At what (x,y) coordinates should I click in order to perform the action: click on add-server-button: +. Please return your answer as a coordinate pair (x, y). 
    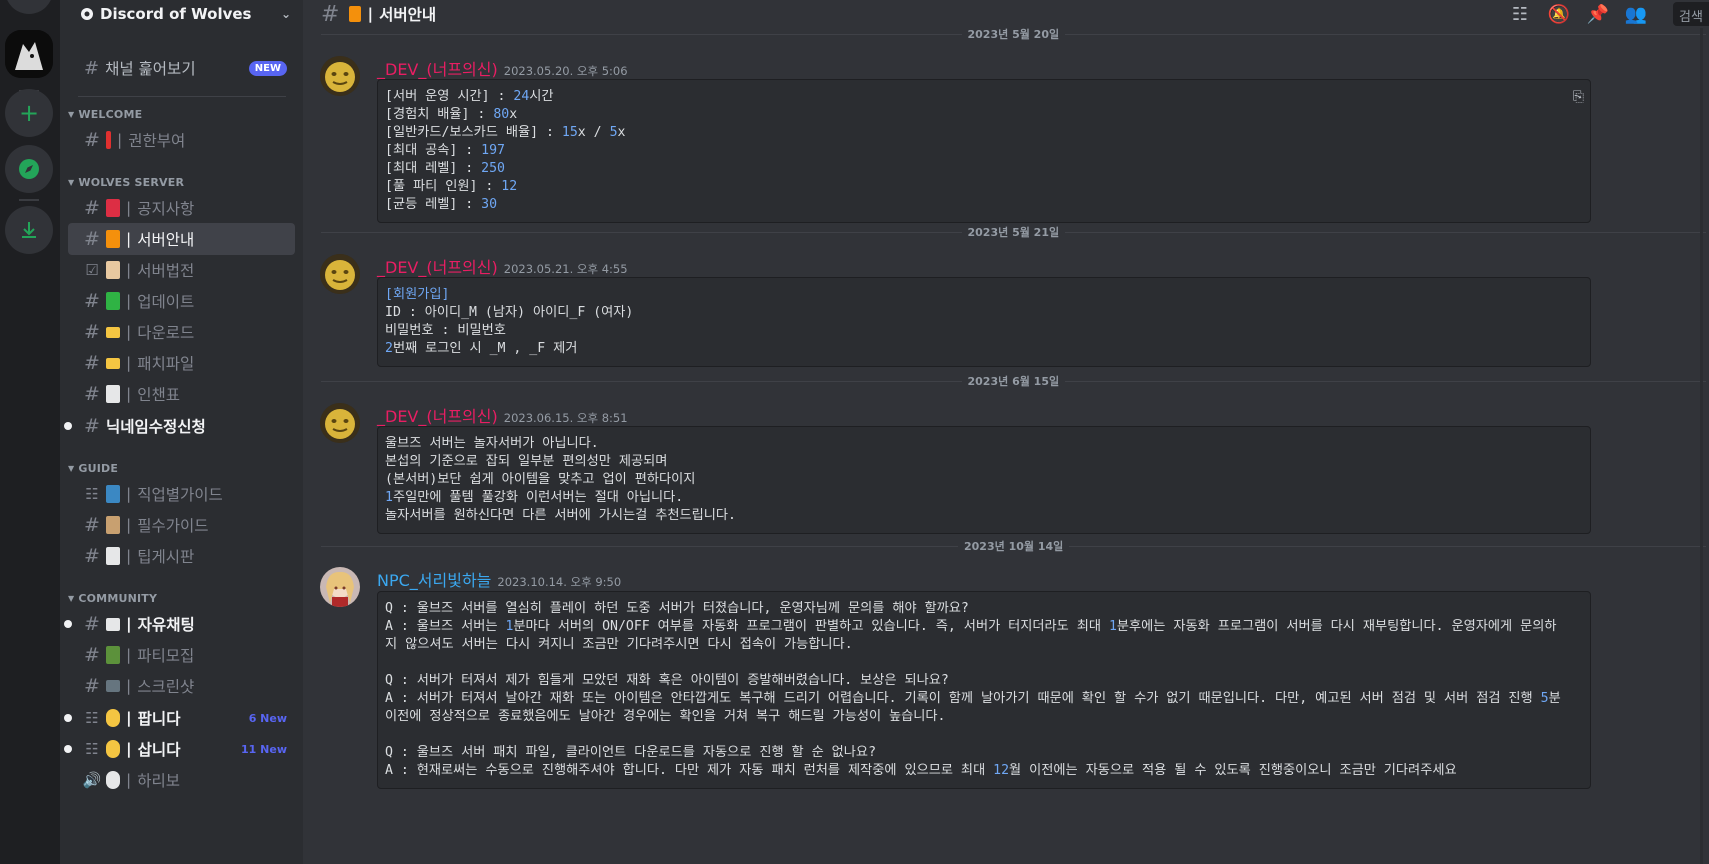
    Looking at the image, I should click on (29, 113).